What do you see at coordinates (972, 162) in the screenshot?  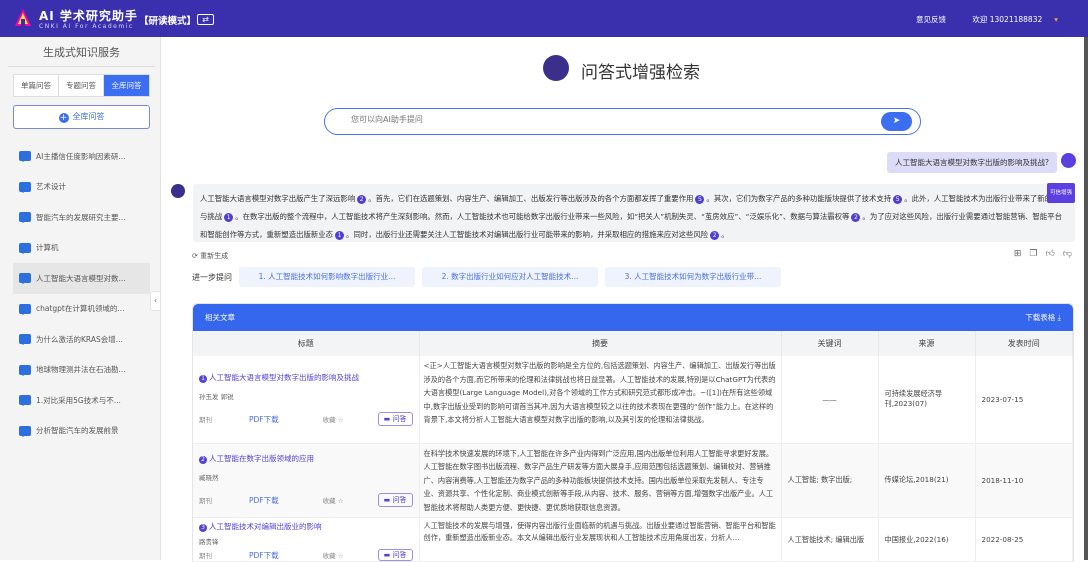 I see `user-question: 人工智能大语言模型对数字出版的影响及挑战?` at bounding box center [972, 162].